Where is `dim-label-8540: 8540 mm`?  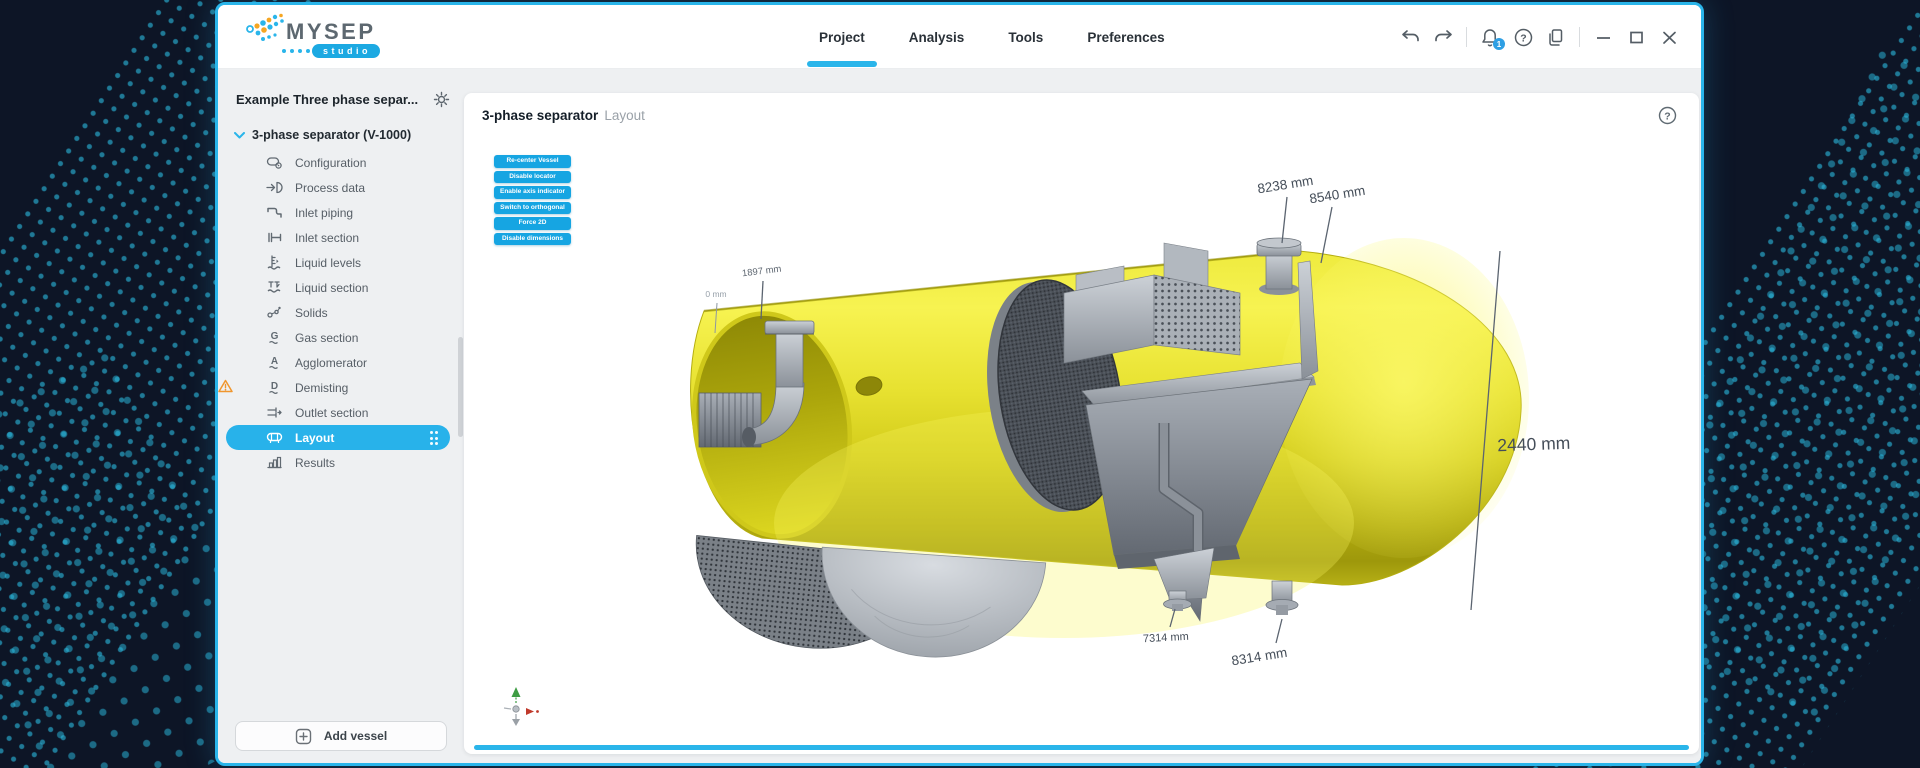
dim-label-8540: 8540 mm is located at coordinates (1337, 195).